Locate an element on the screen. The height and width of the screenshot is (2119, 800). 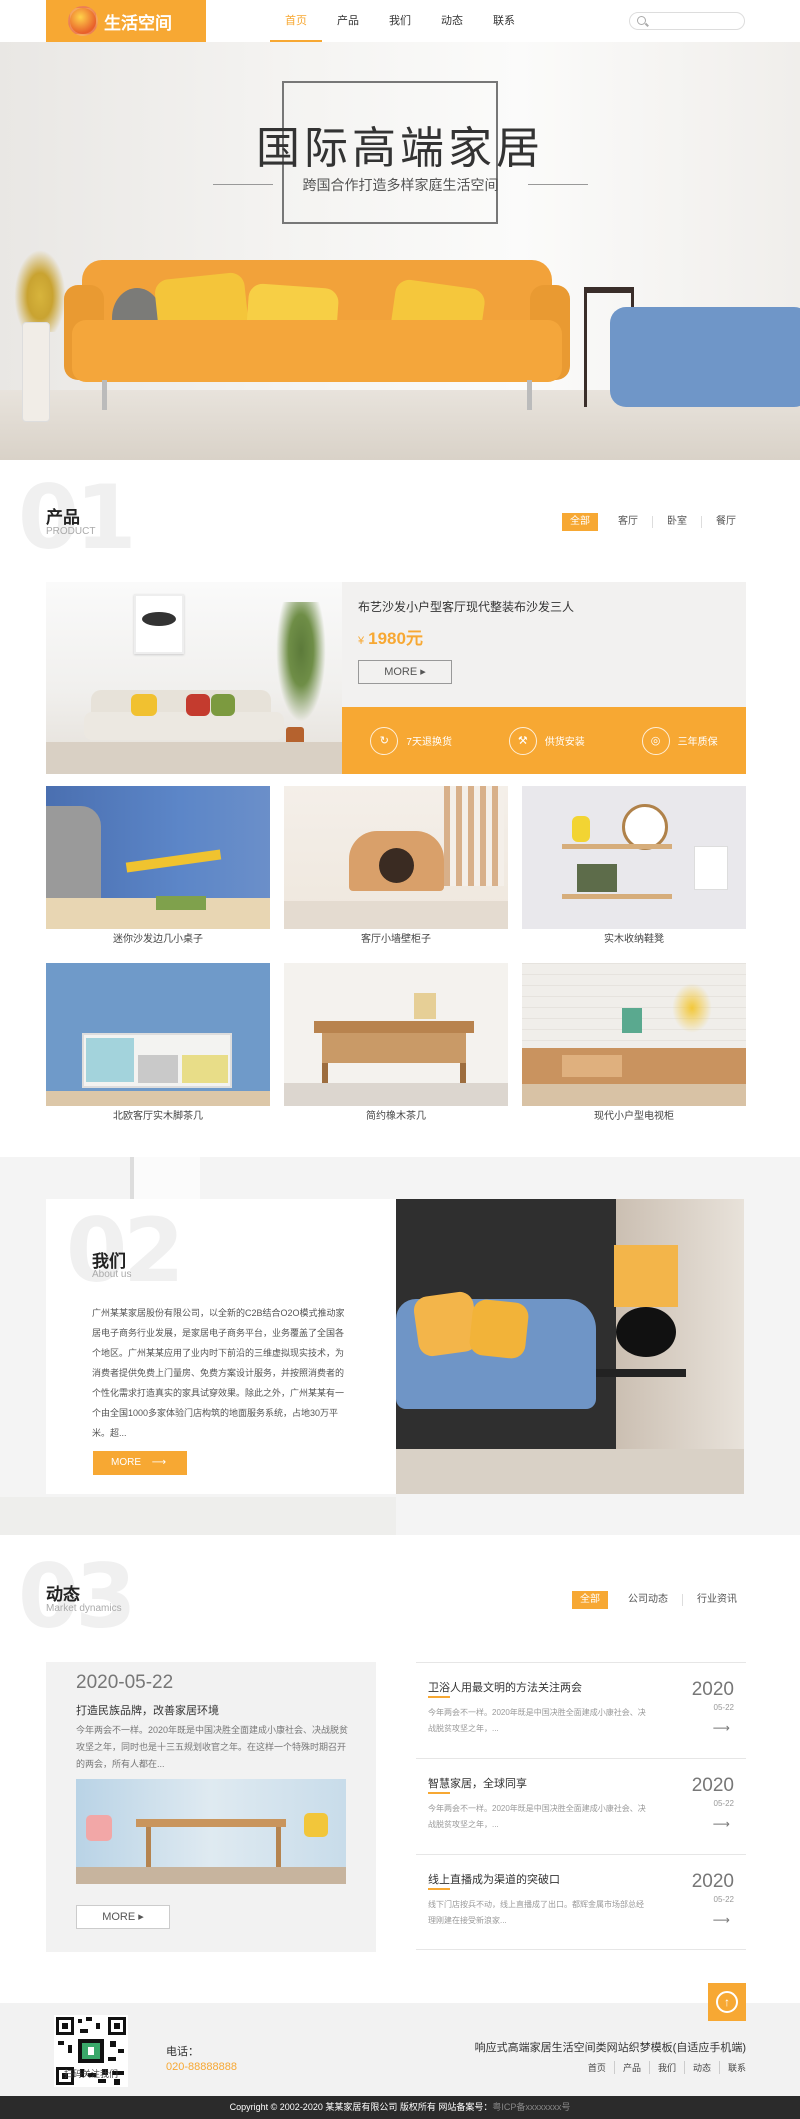
product-name: 实木收纳鞋凳 is located at coordinates (634, 939).